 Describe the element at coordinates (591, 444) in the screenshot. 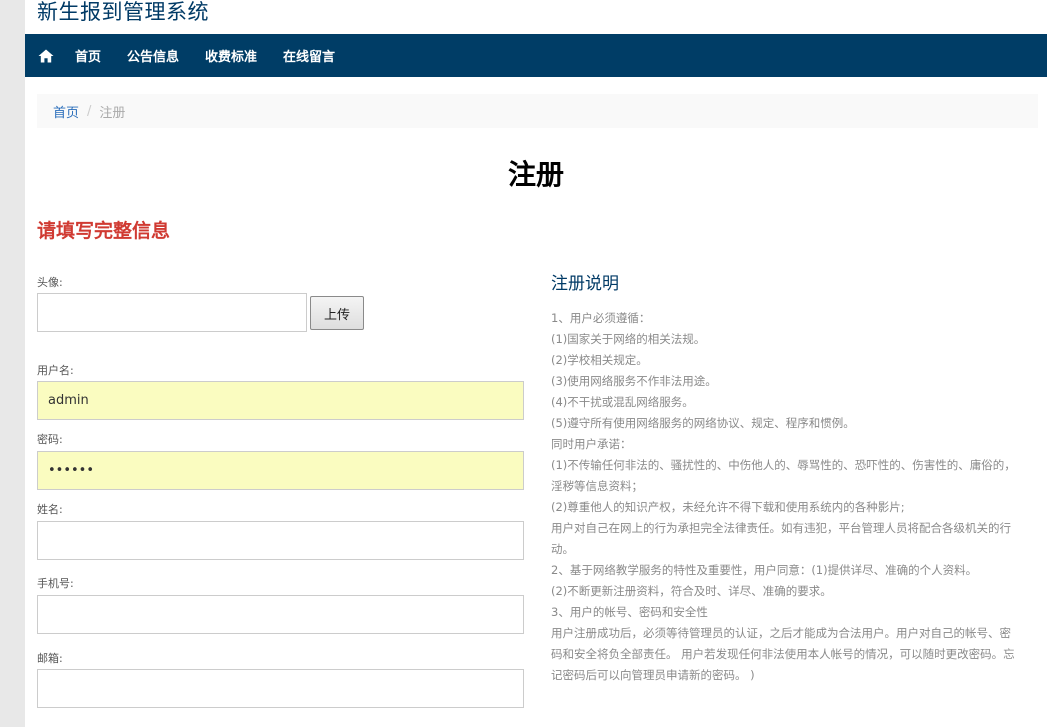

I see `rules-line: 同时用户承诺：` at that location.